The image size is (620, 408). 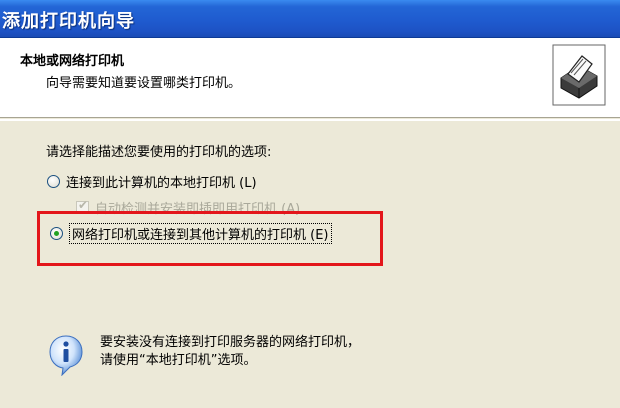 What do you see at coordinates (83, 205) in the screenshot?
I see `check-icon: ✔` at bounding box center [83, 205].